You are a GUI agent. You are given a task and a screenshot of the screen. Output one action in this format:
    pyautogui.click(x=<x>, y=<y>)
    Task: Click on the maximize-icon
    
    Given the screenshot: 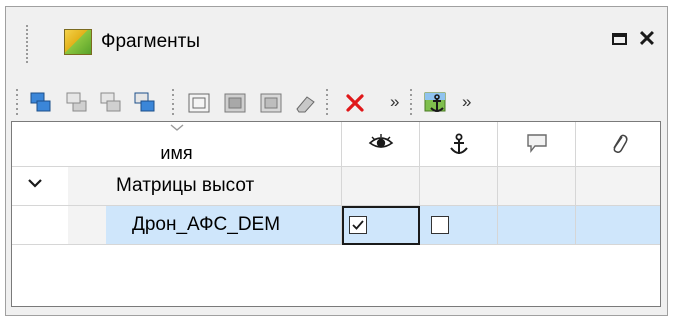 What is the action you would take?
    pyautogui.click(x=619, y=39)
    